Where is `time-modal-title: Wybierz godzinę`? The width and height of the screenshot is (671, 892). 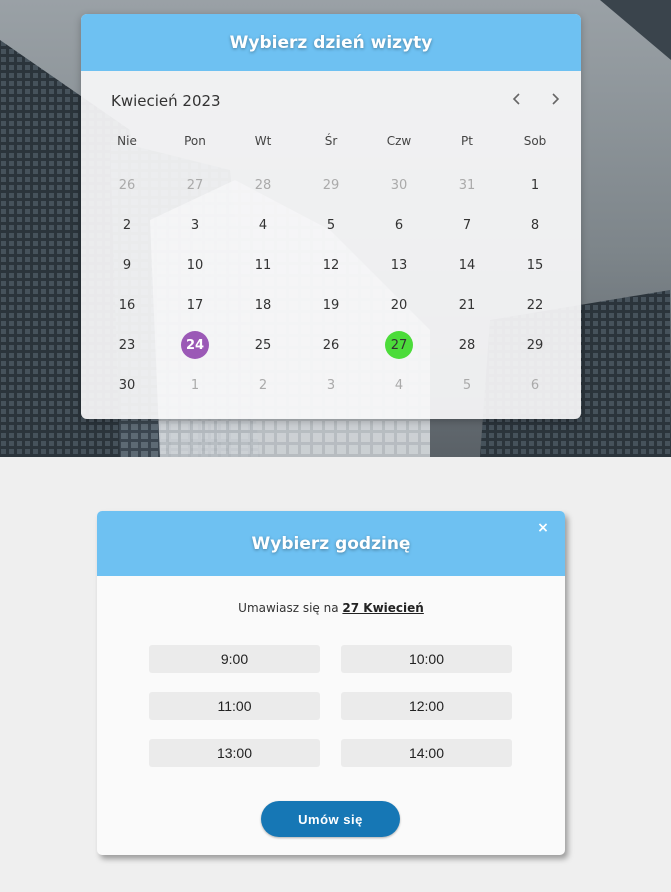
time-modal-title: Wybierz godzinę is located at coordinates (331, 543).